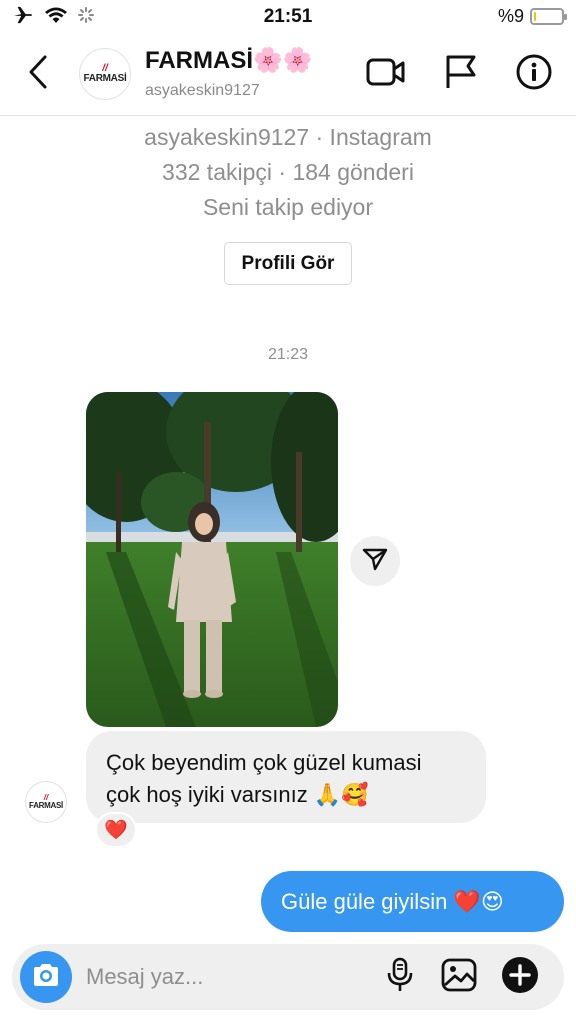  Describe the element at coordinates (229, 60) in the screenshot. I see `chat-title: FARMASİ🌸🌸` at that location.